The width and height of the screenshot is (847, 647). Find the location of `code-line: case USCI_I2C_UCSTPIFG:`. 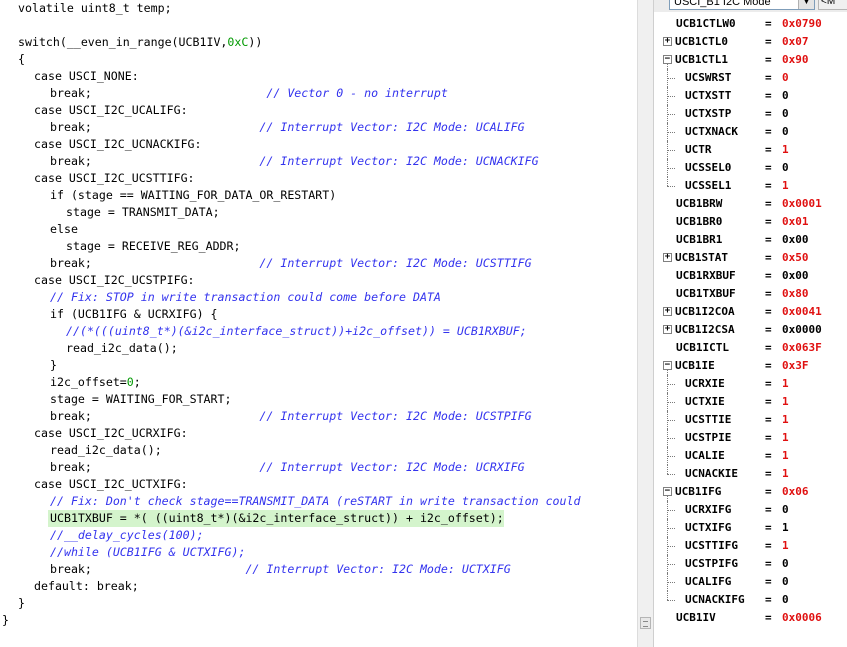

code-line: case USCI_I2C_UCSTPIFG: is located at coordinates (97, 280).